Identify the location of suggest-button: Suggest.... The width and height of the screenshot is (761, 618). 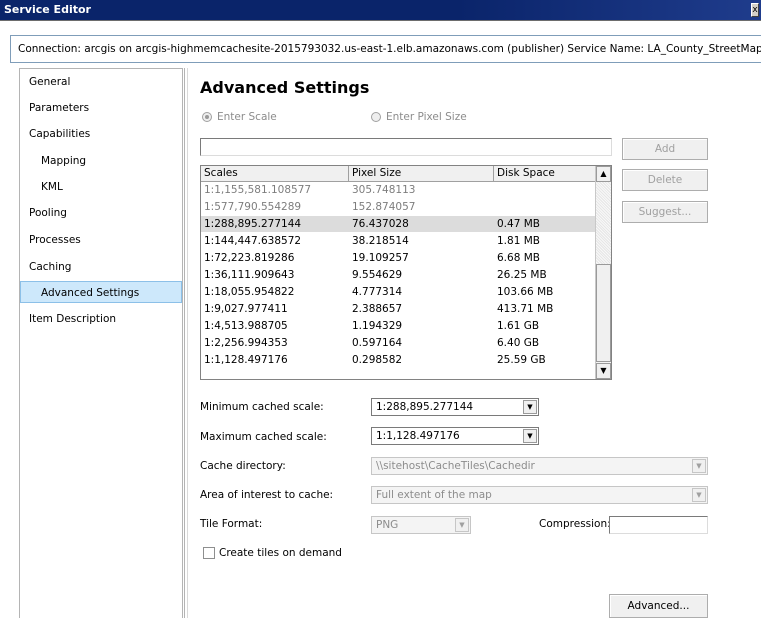
(665, 212).